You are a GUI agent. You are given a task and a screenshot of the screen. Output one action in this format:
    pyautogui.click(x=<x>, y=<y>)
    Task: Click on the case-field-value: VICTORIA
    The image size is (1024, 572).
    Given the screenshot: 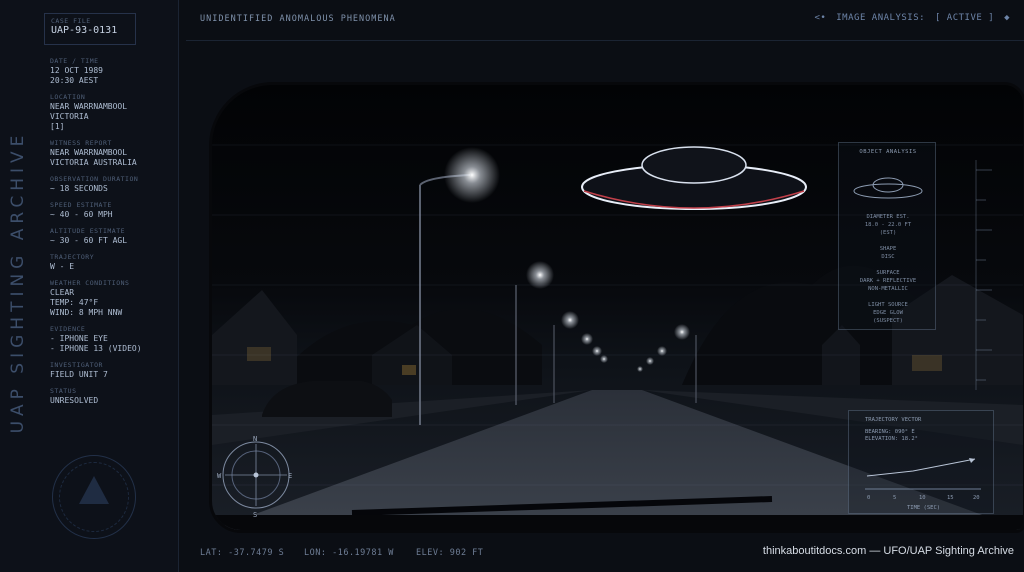 What is the action you would take?
    pyautogui.click(x=69, y=116)
    